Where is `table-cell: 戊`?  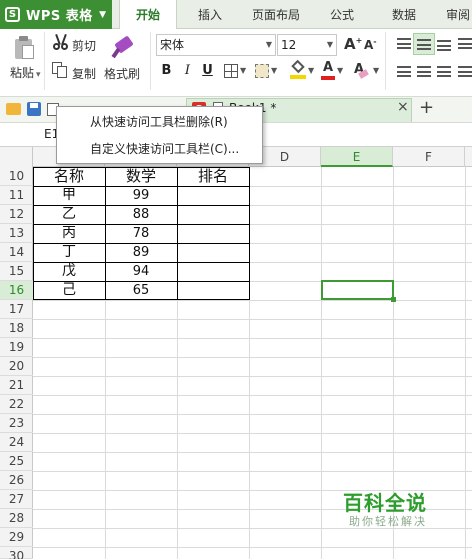 table-cell: 戊 is located at coordinates (69, 271).